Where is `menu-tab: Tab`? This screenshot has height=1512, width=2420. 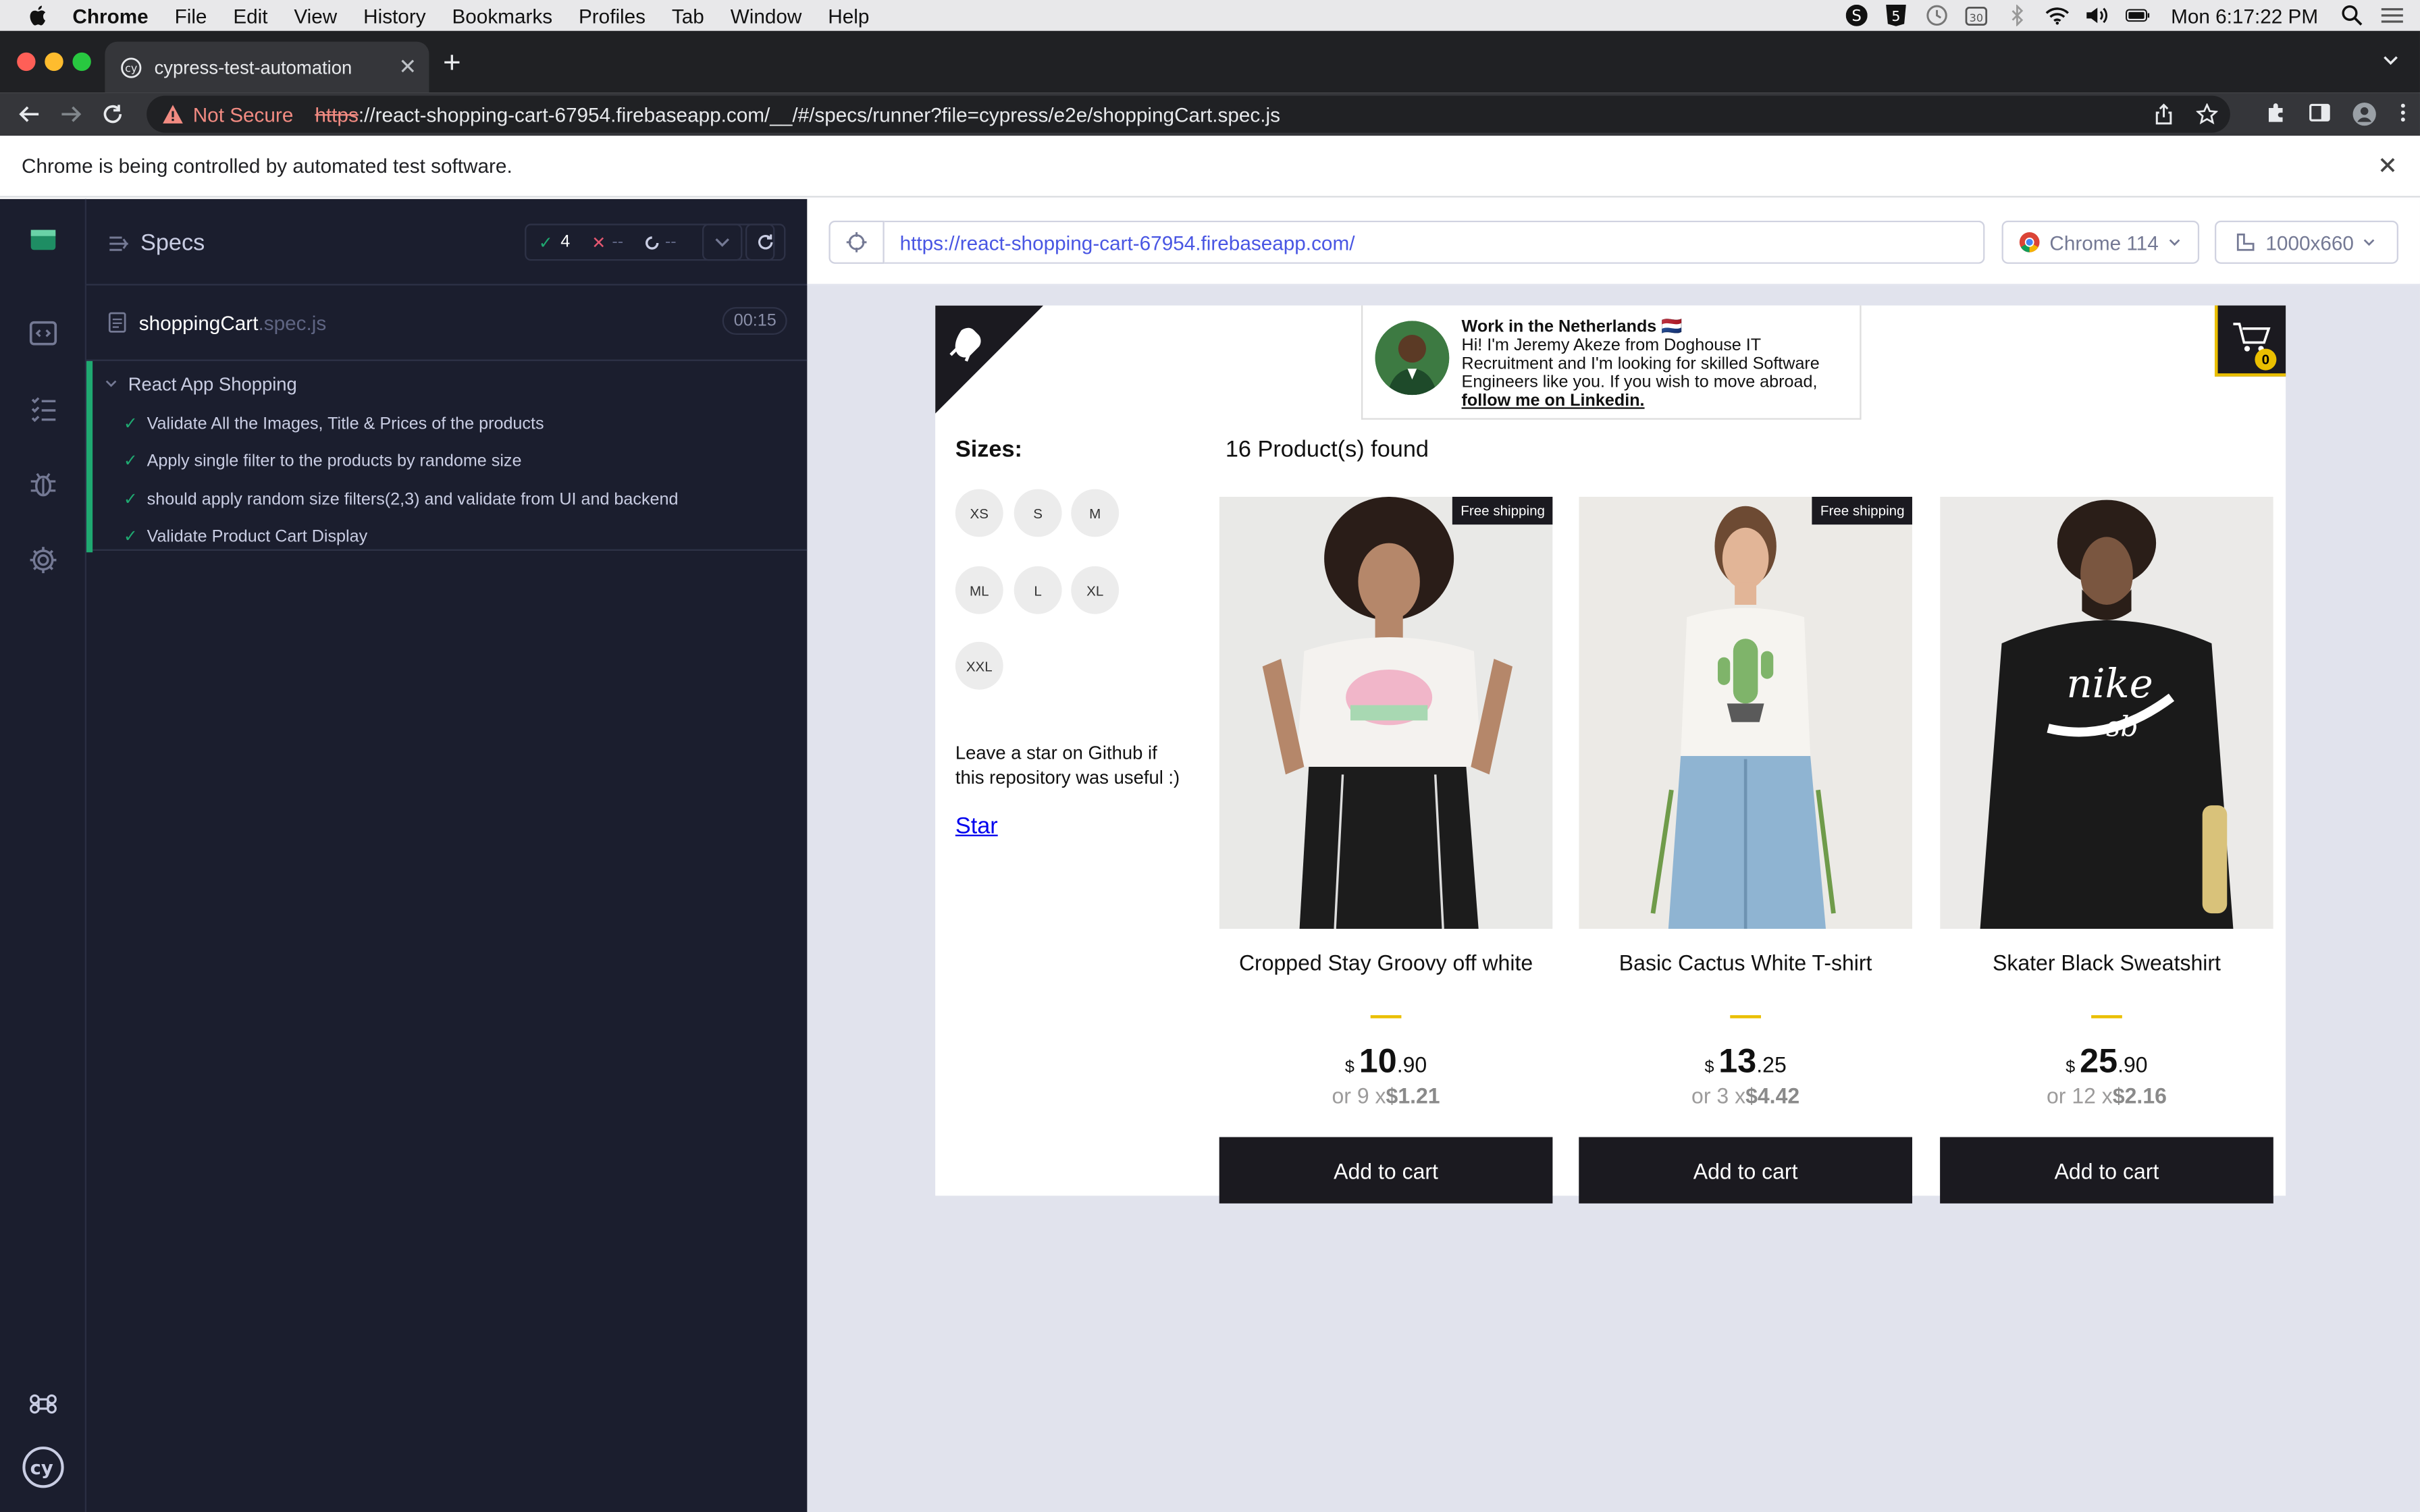 menu-tab: Tab is located at coordinates (688, 15).